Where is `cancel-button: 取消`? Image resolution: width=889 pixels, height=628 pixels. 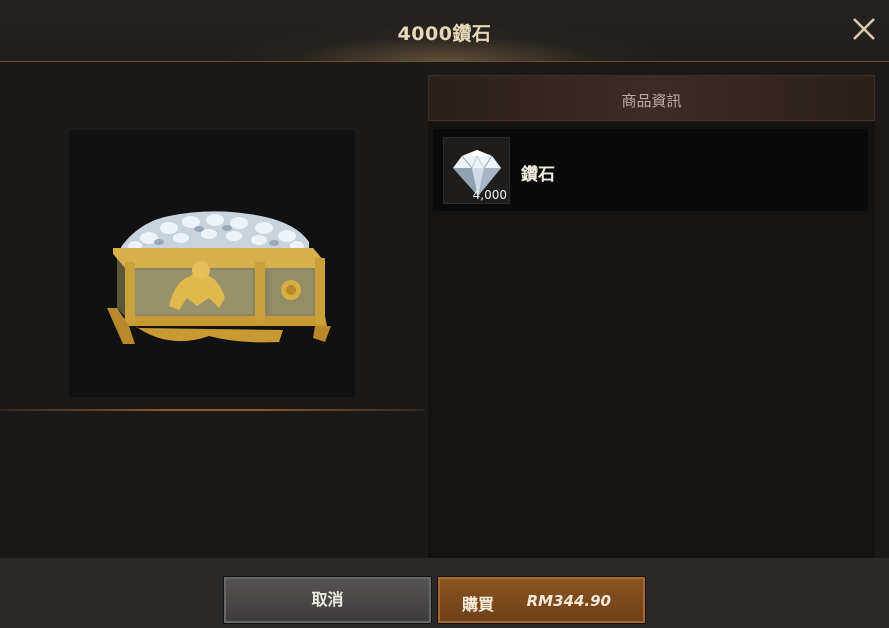 cancel-button: 取消 is located at coordinates (327, 600).